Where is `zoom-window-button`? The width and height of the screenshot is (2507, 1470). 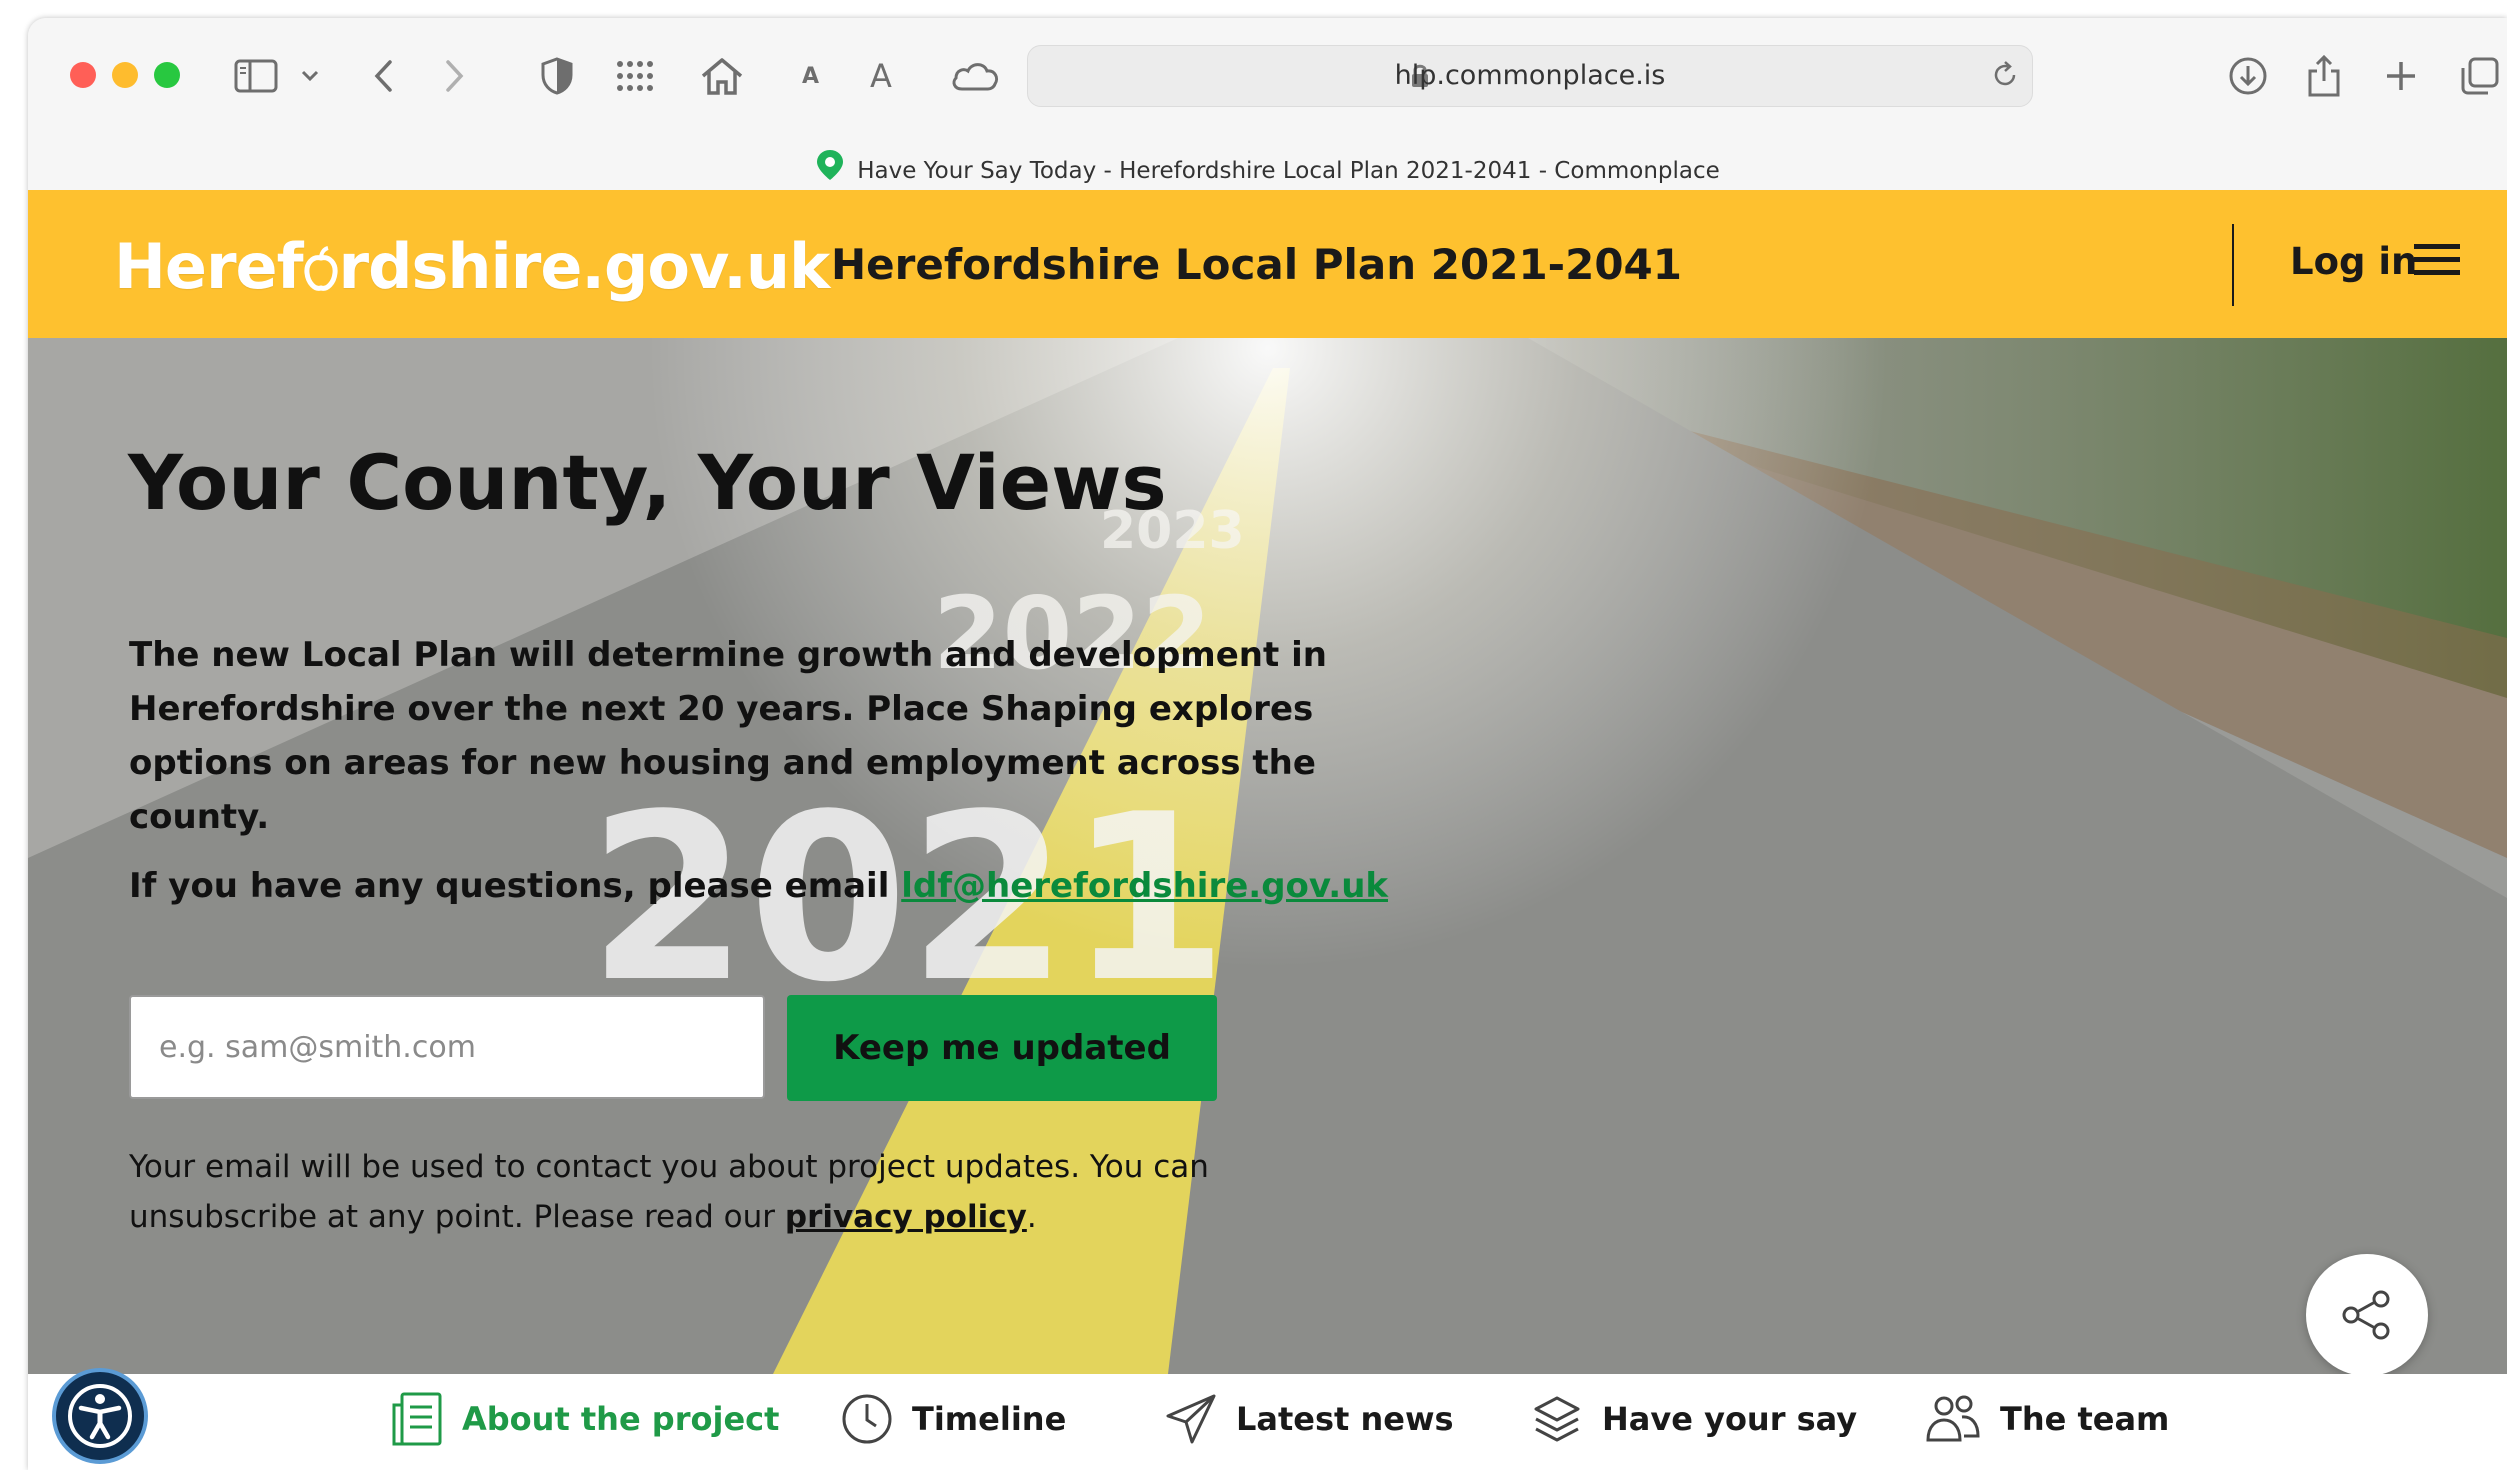 zoom-window-button is located at coordinates (167, 75).